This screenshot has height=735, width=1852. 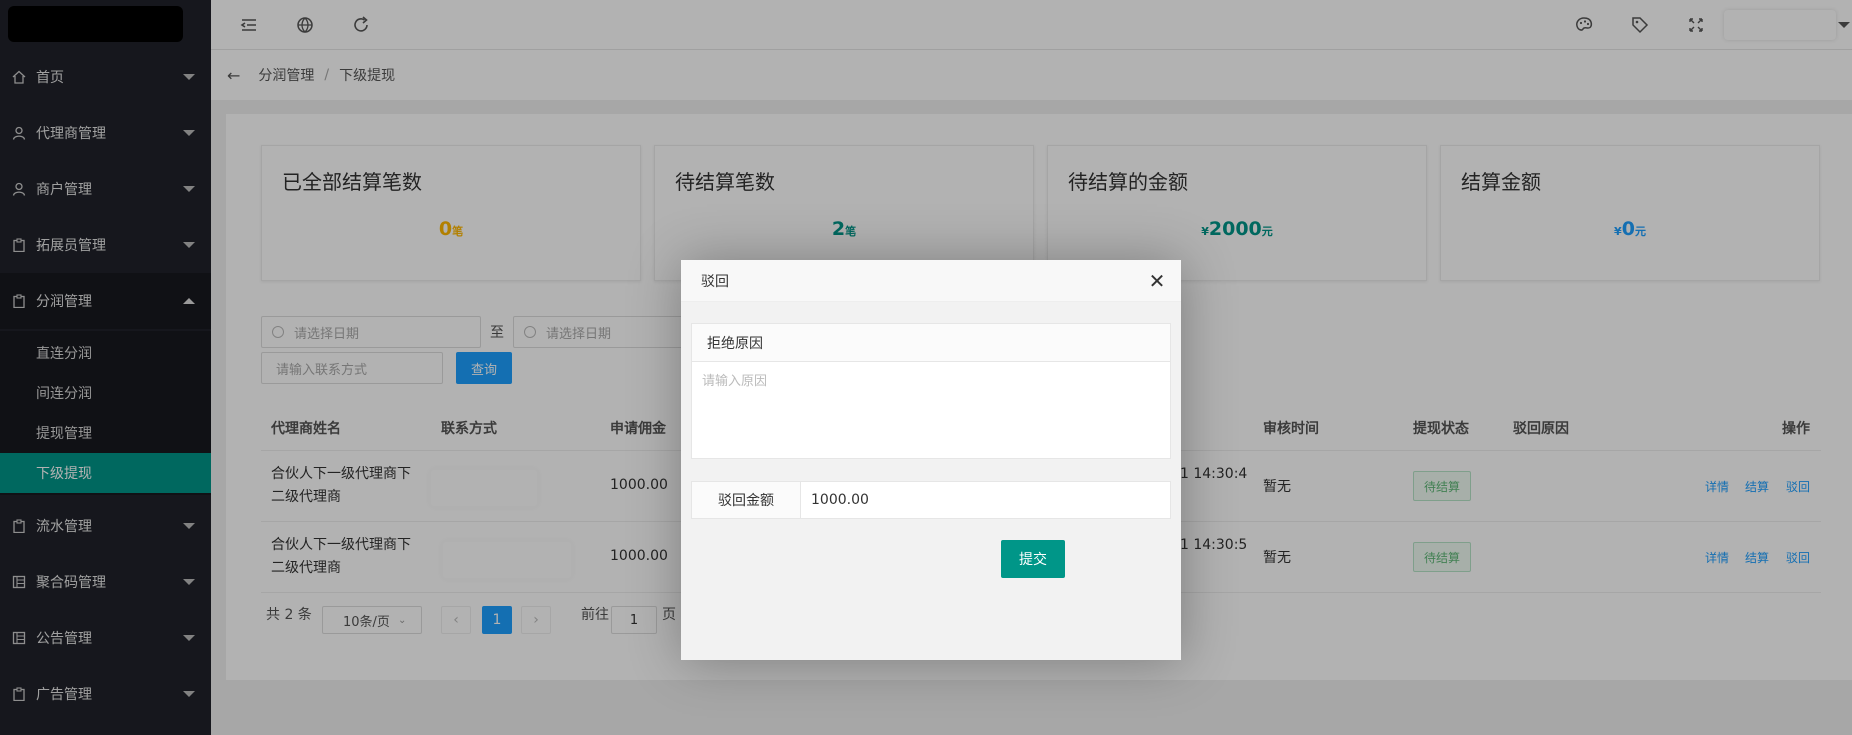 What do you see at coordinates (746, 500) in the screenshot?
I see `reject-amount-label: 驳回金额` at bounding box center [746, 500].